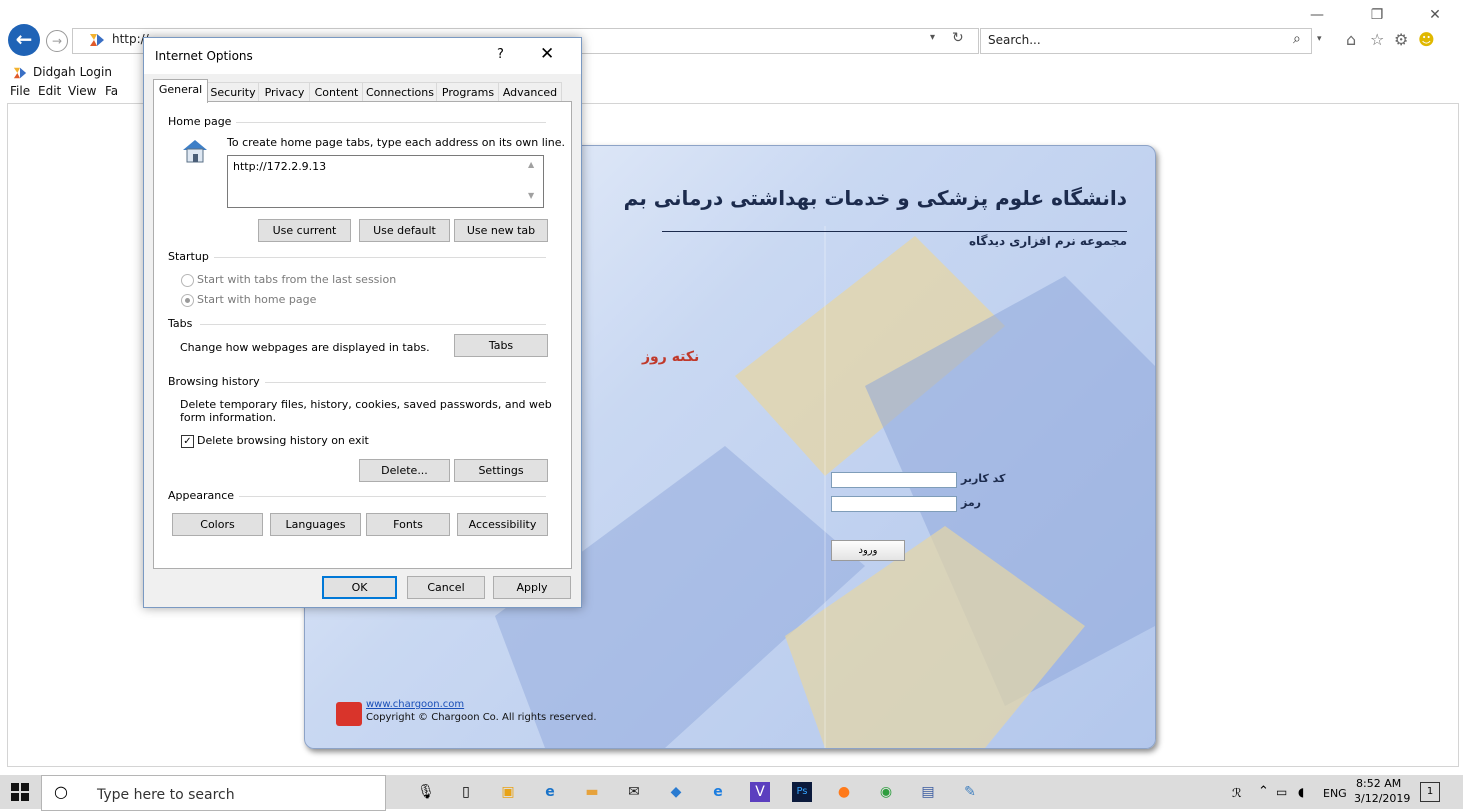 The width and height of the screenshot is (1463, 811). I want to click on tab-content: Content, so click(336, 92).